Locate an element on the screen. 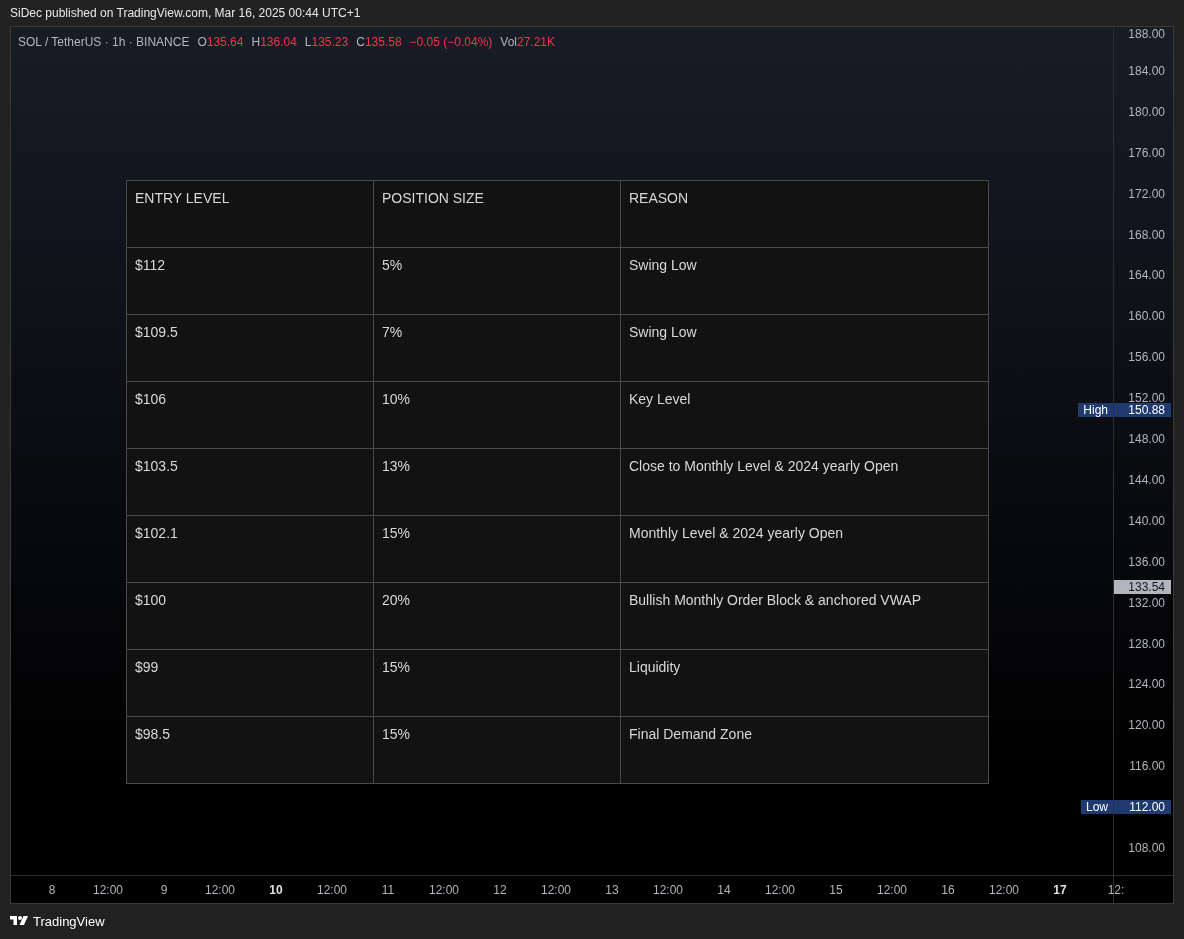  table-cell: $98.5 is located at coordinates (250, 750).